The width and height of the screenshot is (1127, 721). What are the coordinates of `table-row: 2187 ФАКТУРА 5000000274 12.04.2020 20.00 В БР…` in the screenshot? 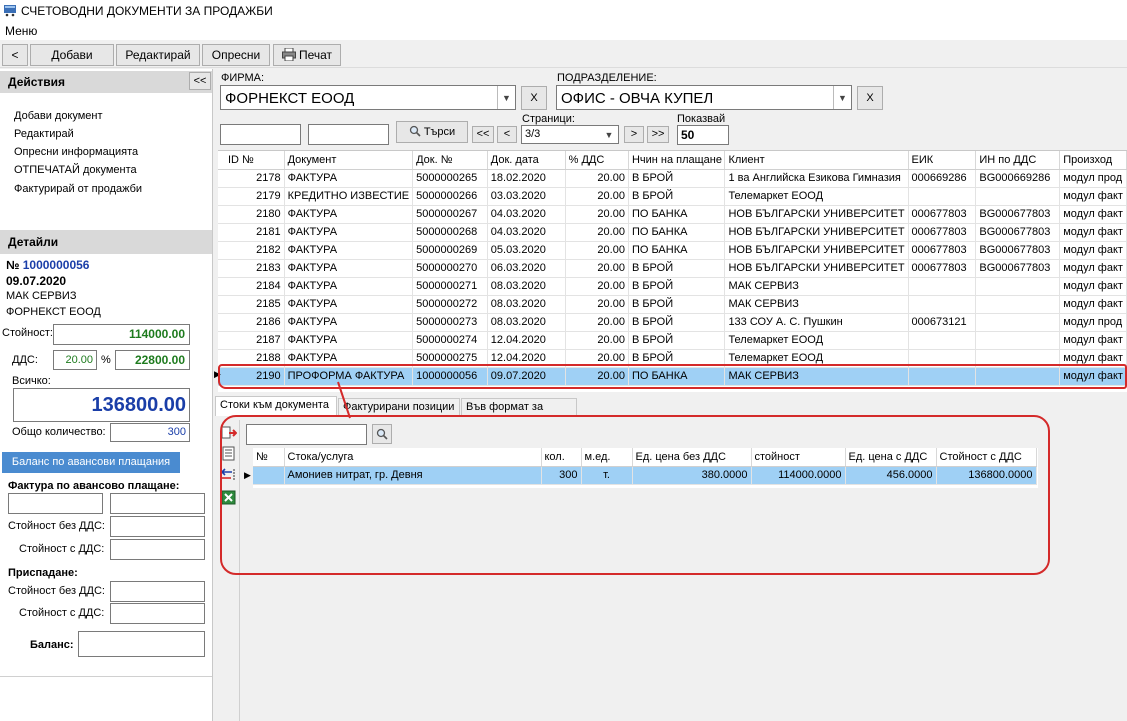 It's located at (672, 340).